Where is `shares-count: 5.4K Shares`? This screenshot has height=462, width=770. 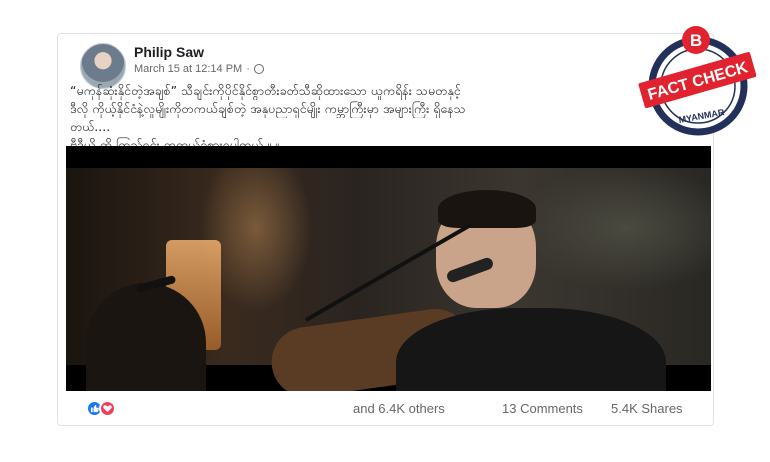 shares-count: 5.4K Shares is located at coordinates (647, 408).